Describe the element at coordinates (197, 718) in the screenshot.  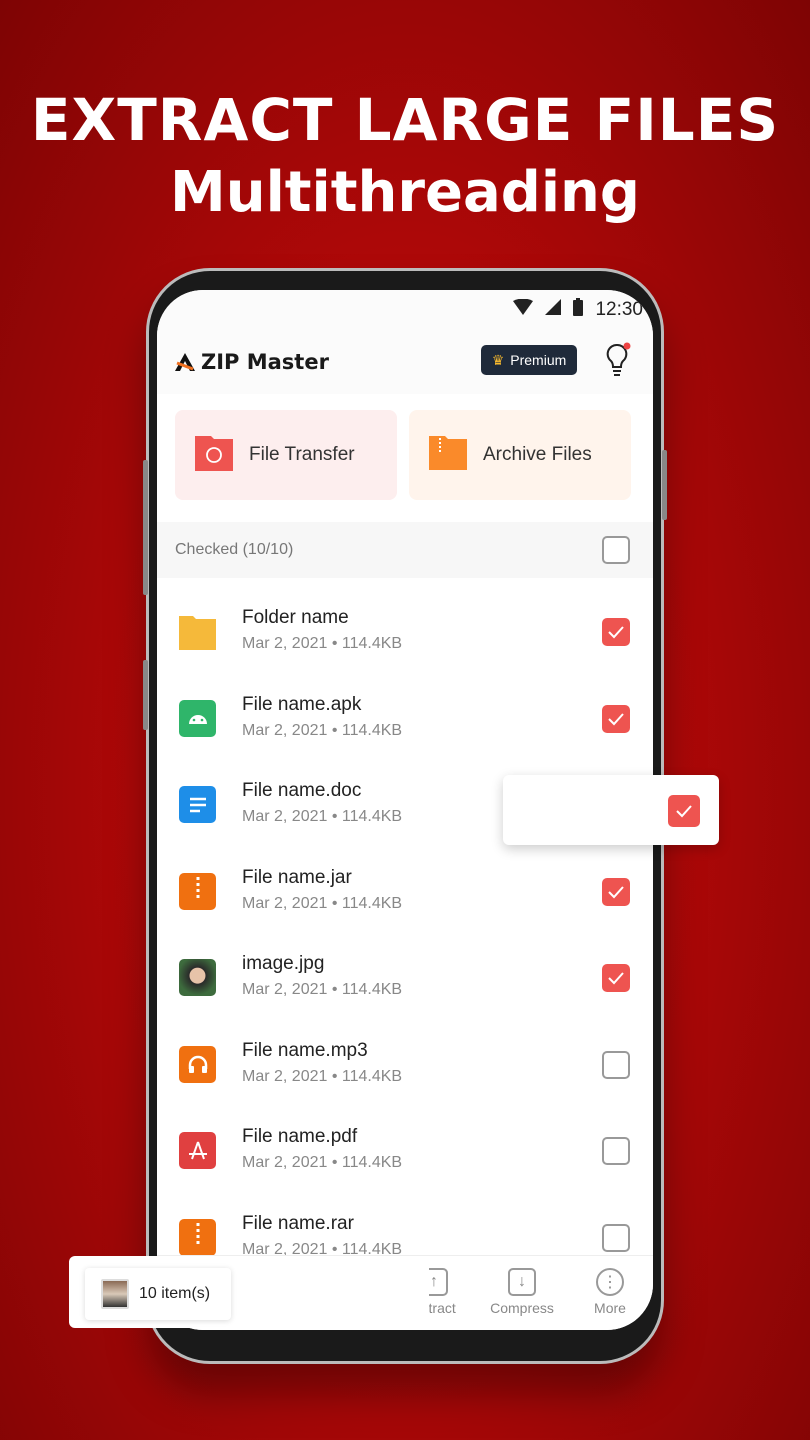
I see `android-icon` at that location.